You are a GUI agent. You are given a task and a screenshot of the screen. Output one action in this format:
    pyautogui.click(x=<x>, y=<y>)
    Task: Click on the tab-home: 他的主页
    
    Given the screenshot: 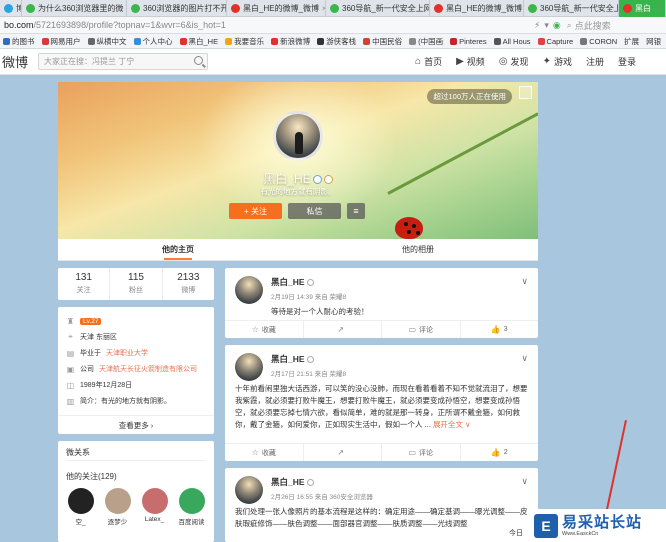 What is the action you would take?
    pyautogui.click(x=178, y=249)
    